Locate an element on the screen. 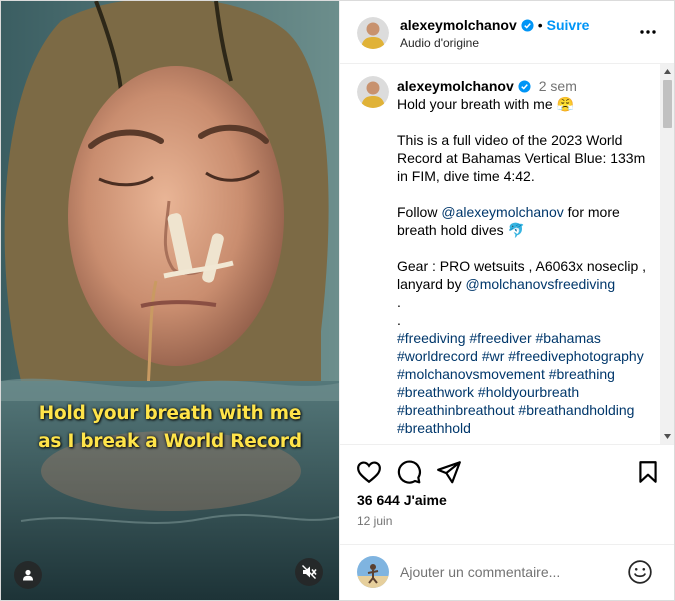 The width and height of the screenshot is (675, 601). caption-header: alexeymolchanov 2 sem is located at coordinates (528, 86).